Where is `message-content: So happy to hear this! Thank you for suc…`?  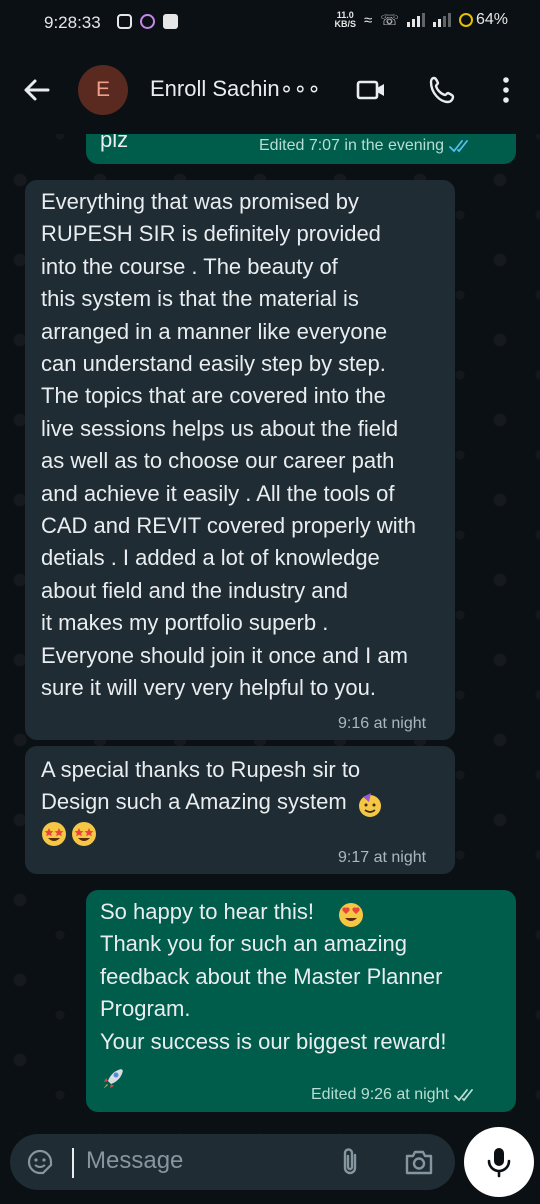
message-content: So happy to hear this! Thank you for suc… is located at coordinates (300, 977).